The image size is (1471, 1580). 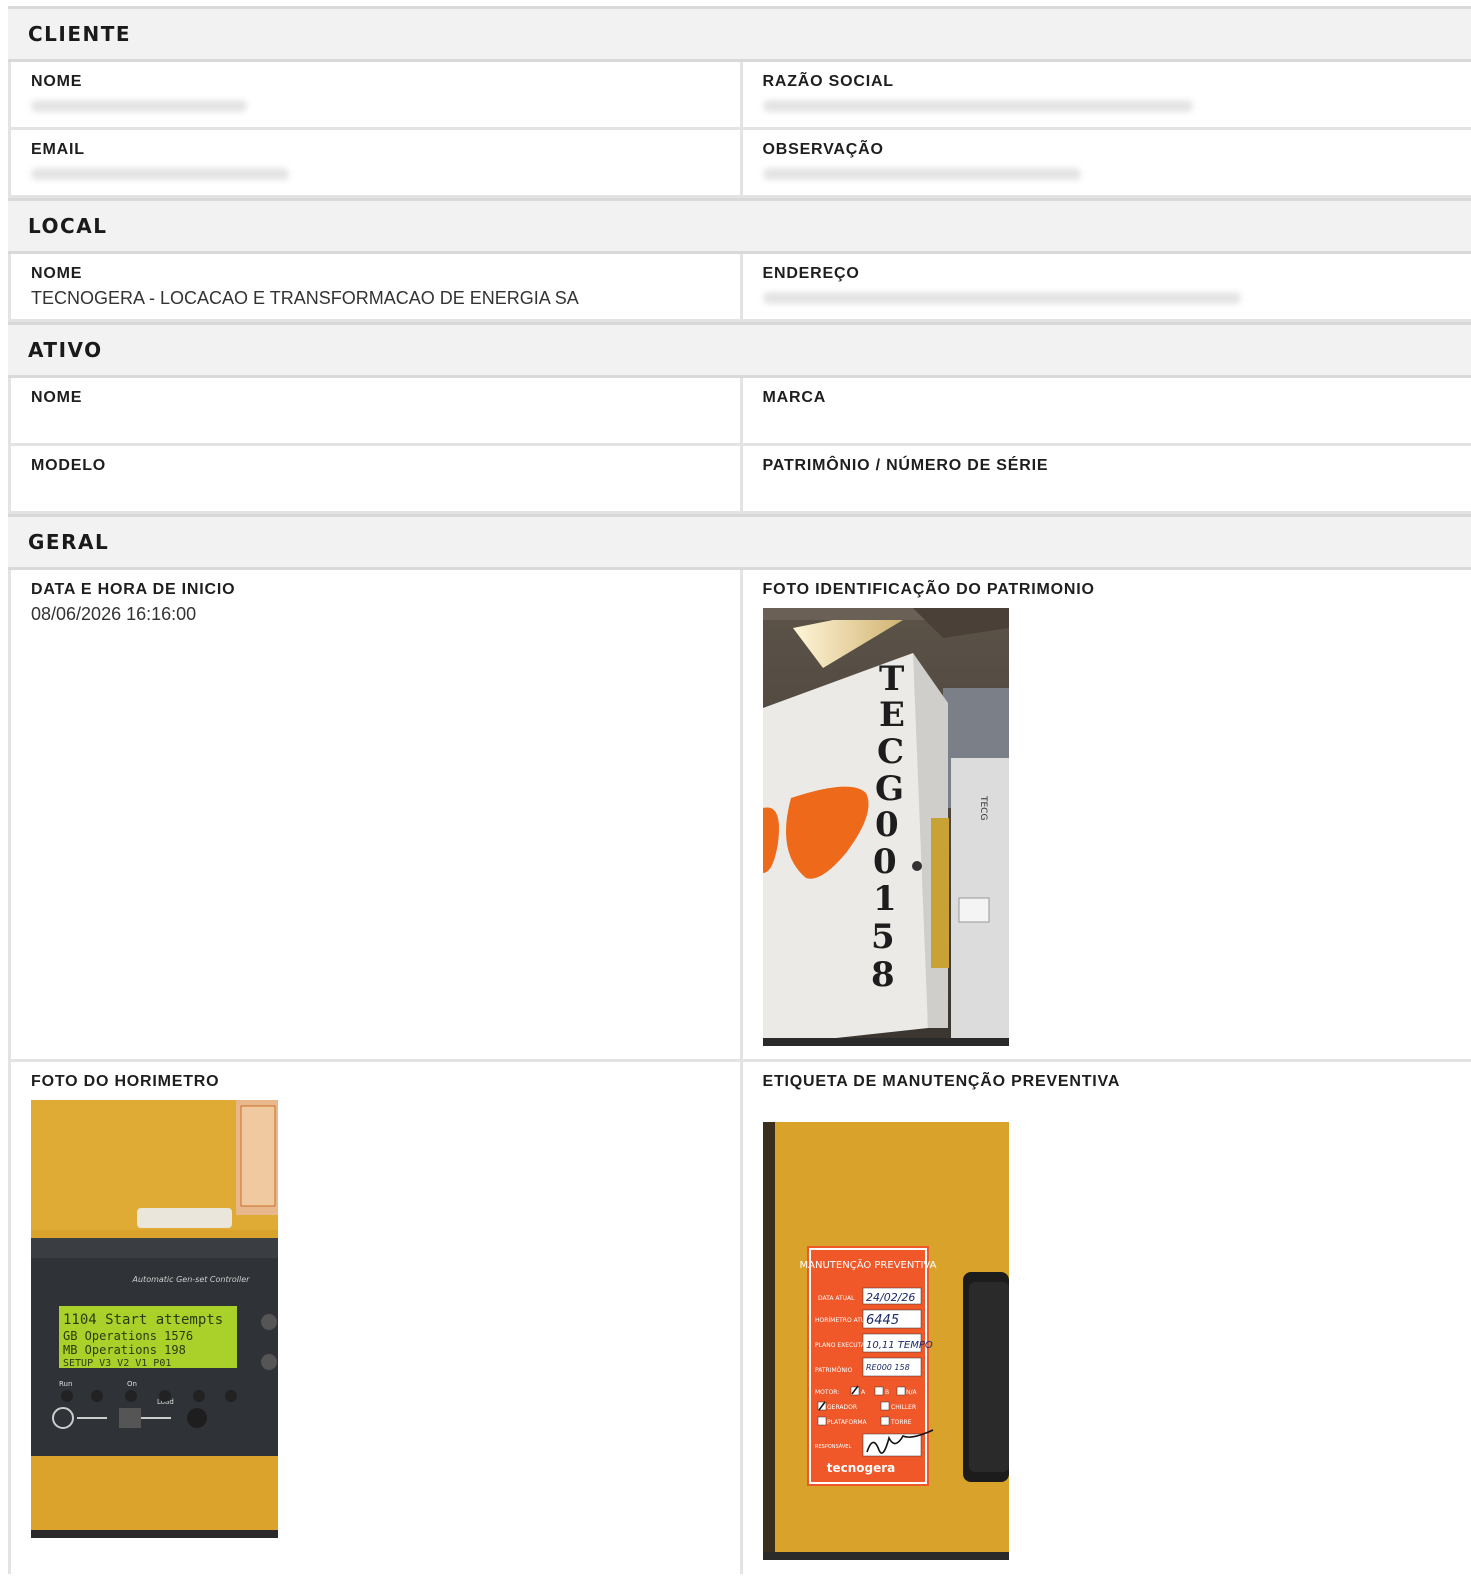 What do you see at coordinates (69, 465) in the screenshot?
I see `field-label: MODELO` at bounding box center [69, 465].